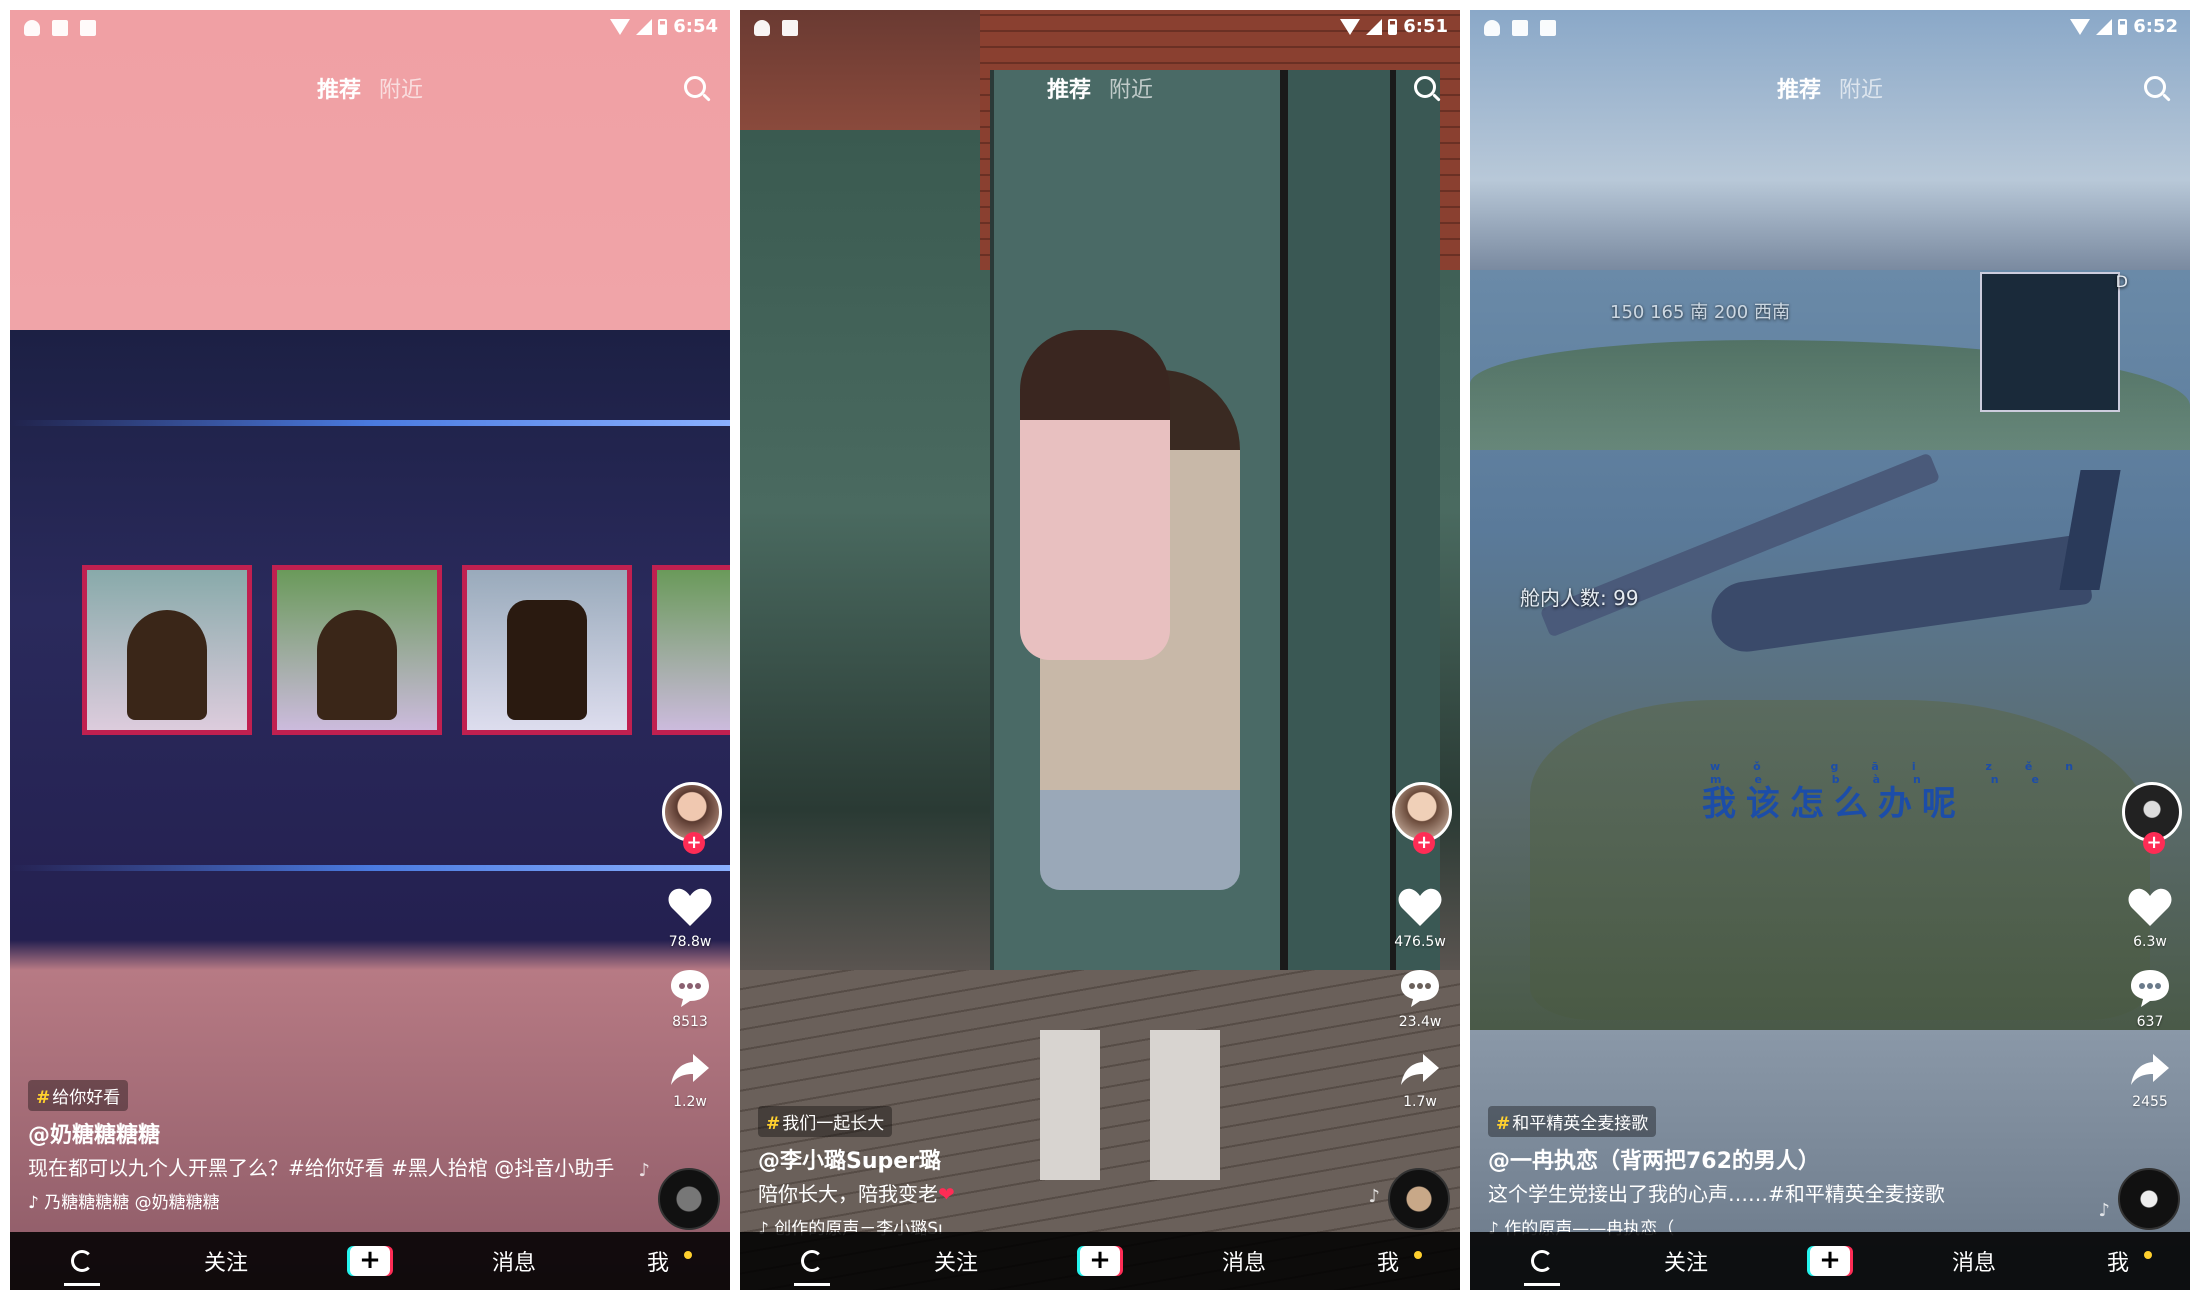 The image size is (2200, 1300). Describe the element at coordinates (1059, 1159) in the screenshot. I see `author-name: @李小璐Super璐` at that location.